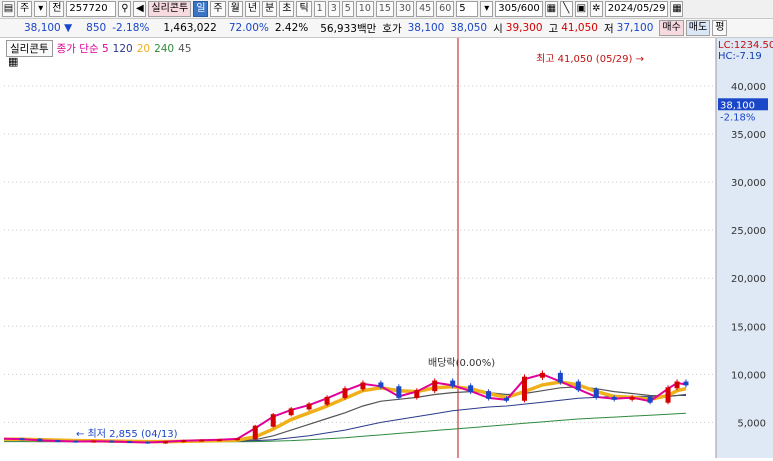  What do you see at coordinates (677, 9) in the screenshot?
I see `calendar-icon: ▦` at bounding box center [677, 9].